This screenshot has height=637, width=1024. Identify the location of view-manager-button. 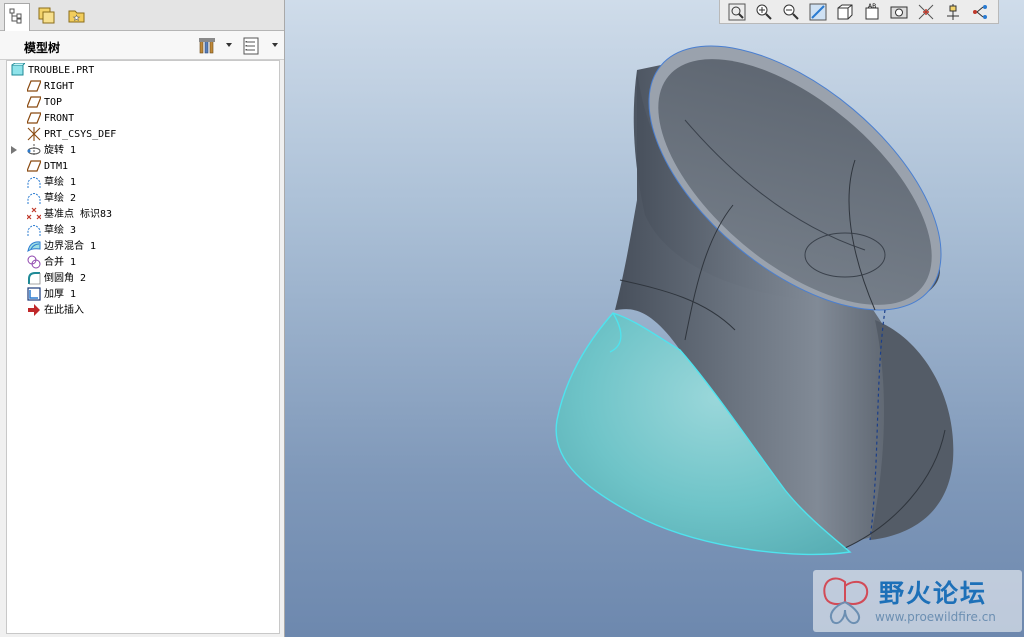
(899, 11).